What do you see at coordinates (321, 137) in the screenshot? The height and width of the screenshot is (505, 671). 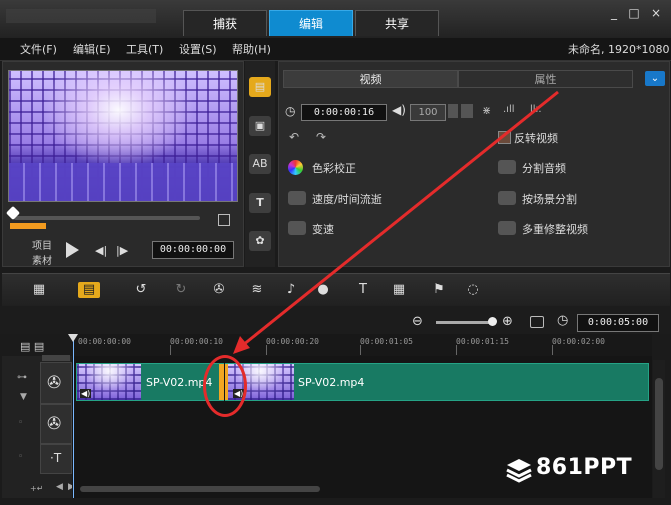 I see `rotate-right-icon: ↷` at bounding box center [321, 137].